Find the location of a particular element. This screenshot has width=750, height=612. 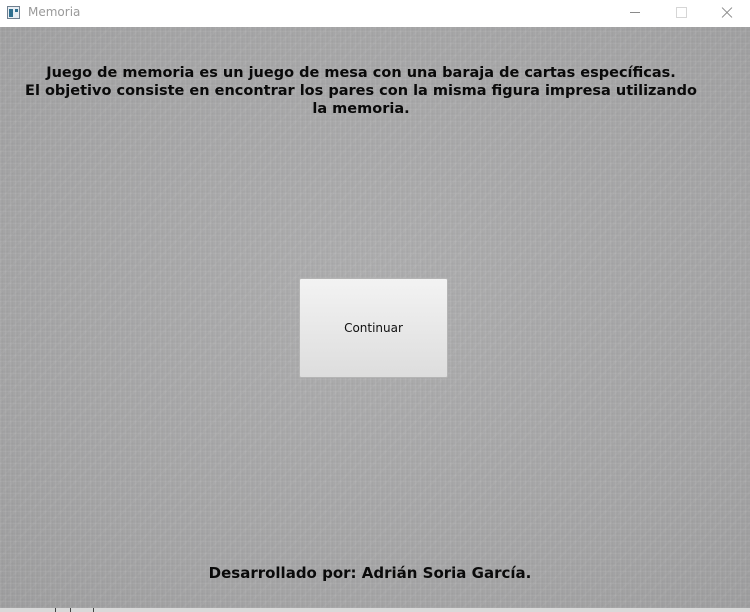

minimize-button is located at coordinates (635, 13).